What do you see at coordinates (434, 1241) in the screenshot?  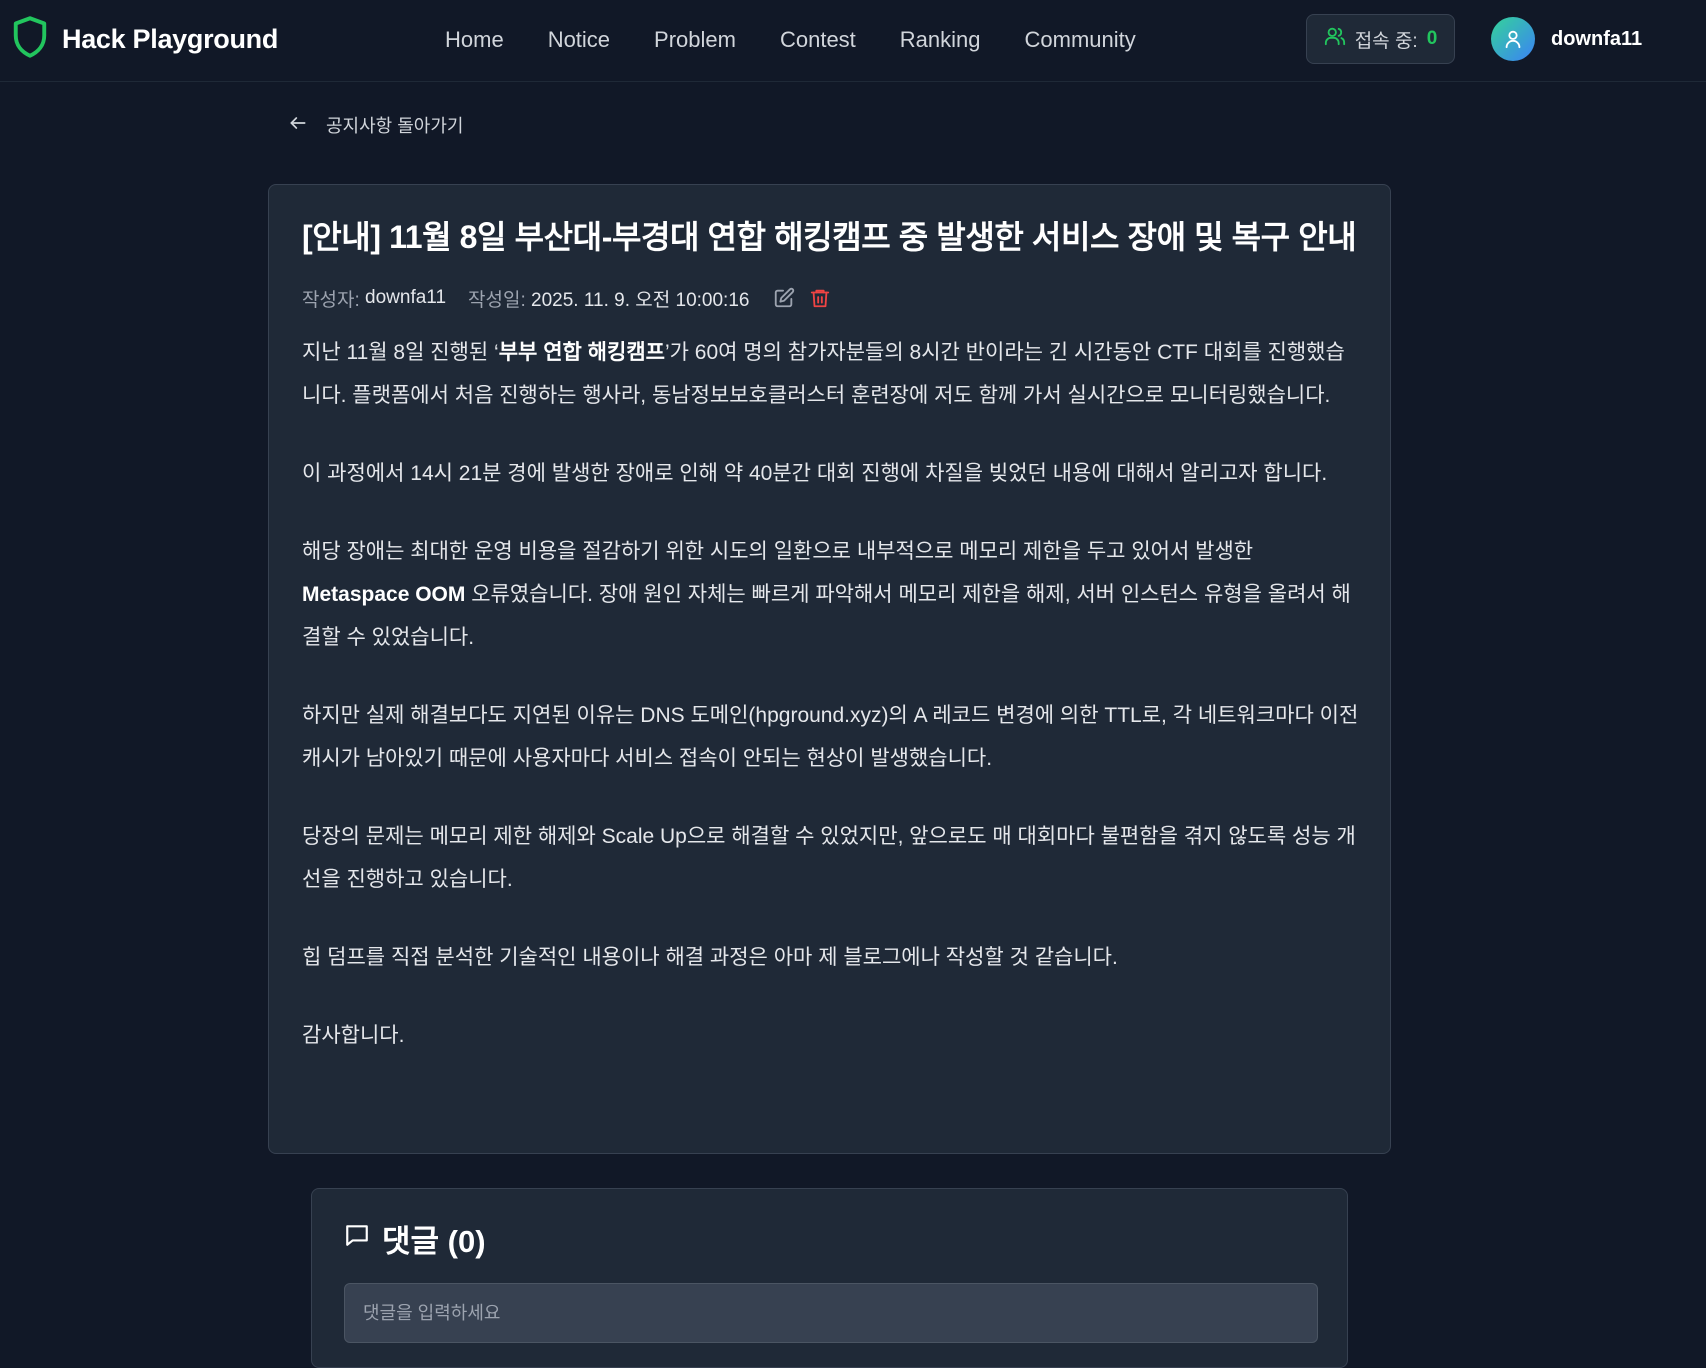 I see `comments-title: 댓글 (0)` at bounding box center [434, 1241].